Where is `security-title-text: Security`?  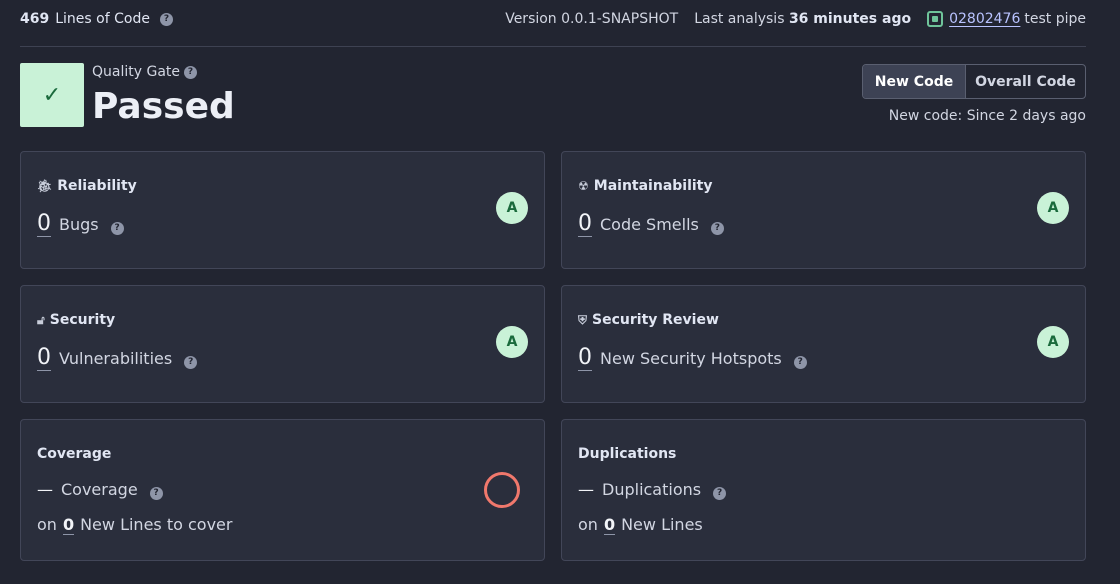
security-title-text: Security is located at coordinates (82, 320).